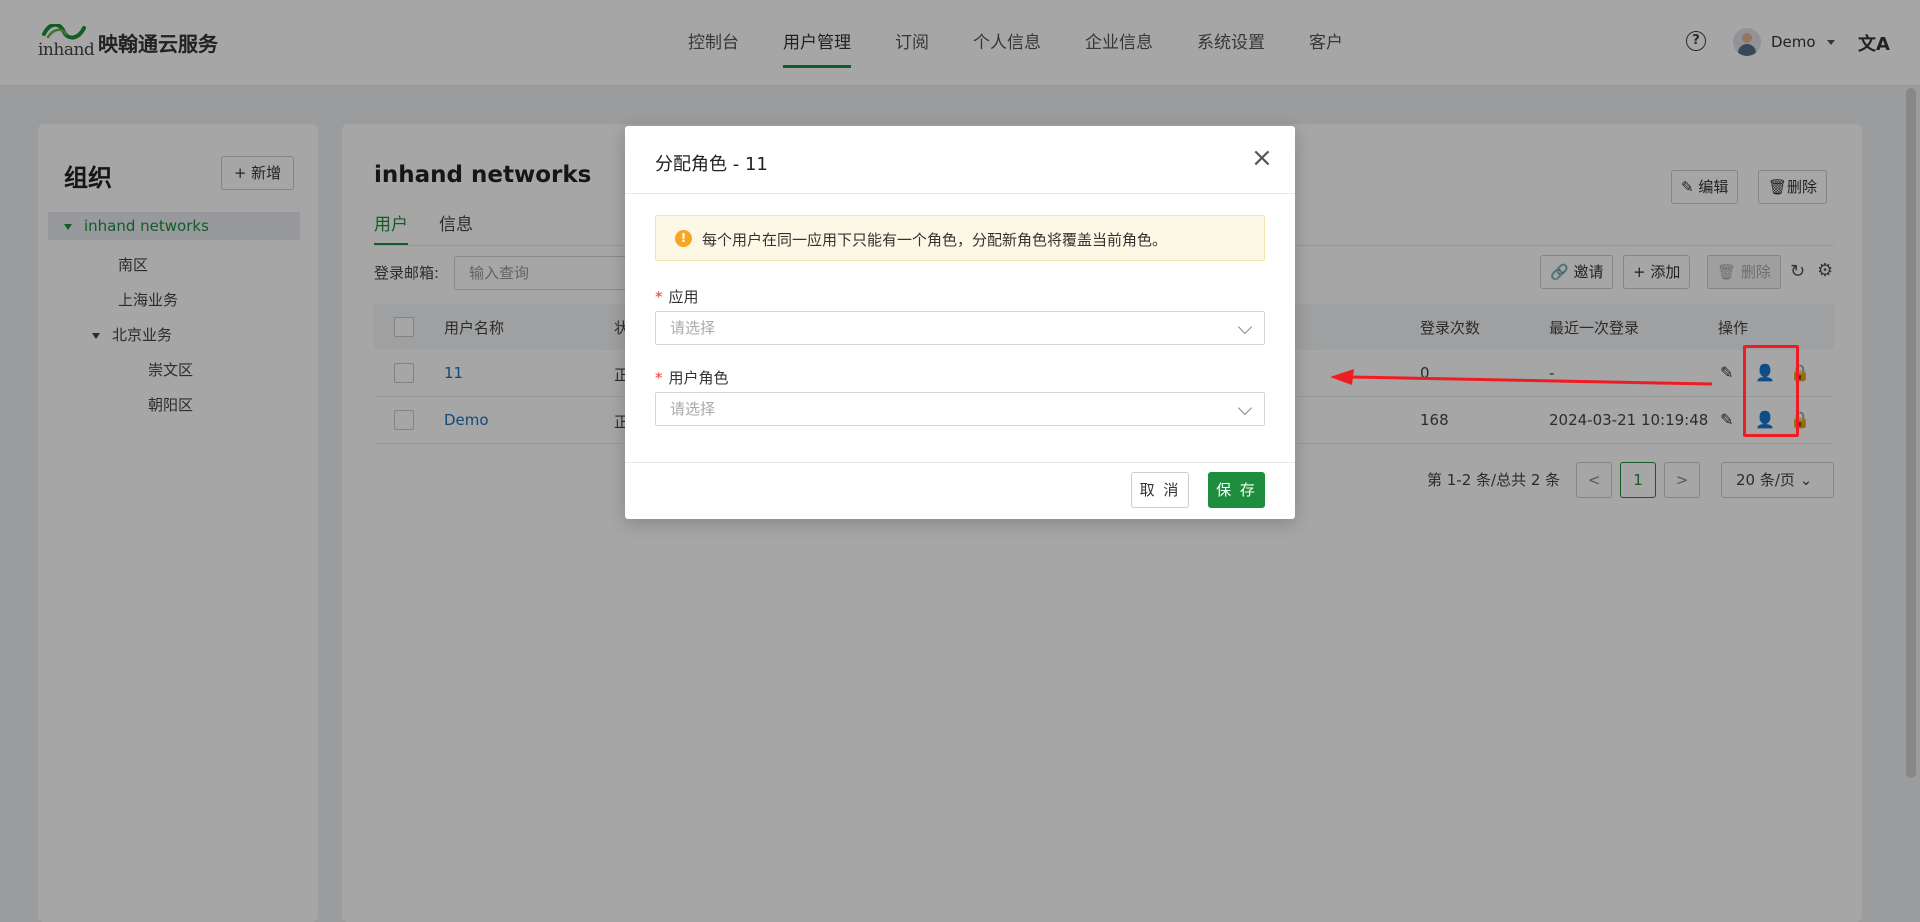 Image resolution: width=1920 pixels, height=922 pixels. What do you see at coordinates (935, 240) in the screenshot?
I see `alert-text: 每个用户在同一应用下只能有一个角色，分配新角色将覆盖当前角色。` at bounding box center [935, 240].